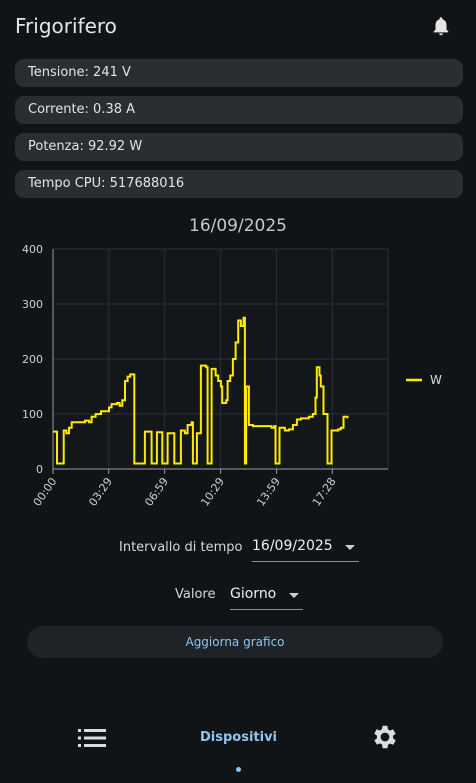 The image size is (476, 783). What do you see at coordinates (32, 359) in the screenshot?
I see `y-tick-label: 200` at bounding box center [32, 359].